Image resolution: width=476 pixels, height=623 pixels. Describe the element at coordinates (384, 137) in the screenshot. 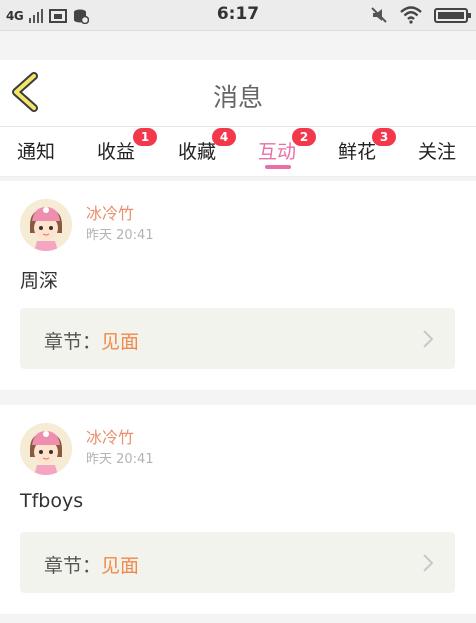

I see `badge-count: 3` at that location.